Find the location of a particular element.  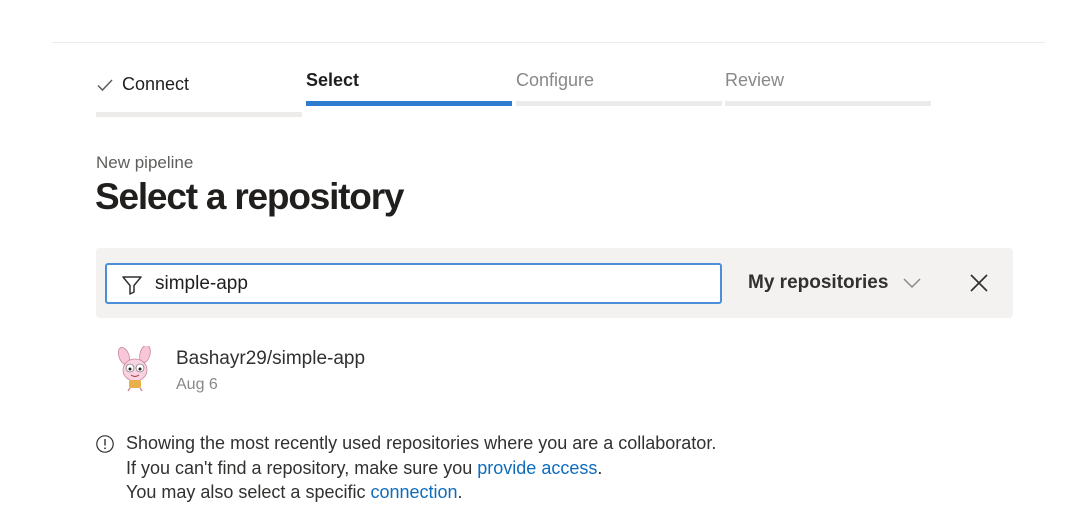

step-label: Select is located at coordinates (333, 80).